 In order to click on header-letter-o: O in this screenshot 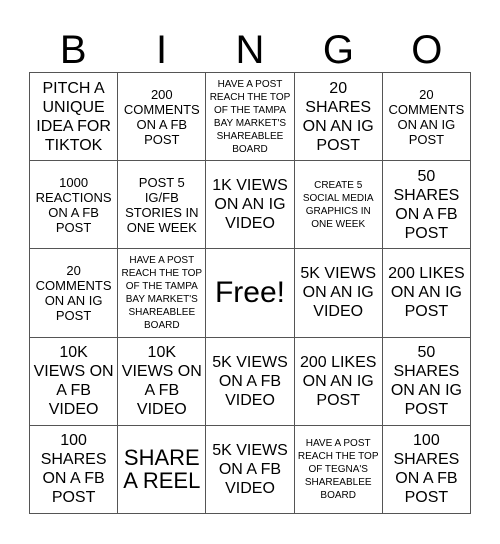, I will do `click(427, 50)`.